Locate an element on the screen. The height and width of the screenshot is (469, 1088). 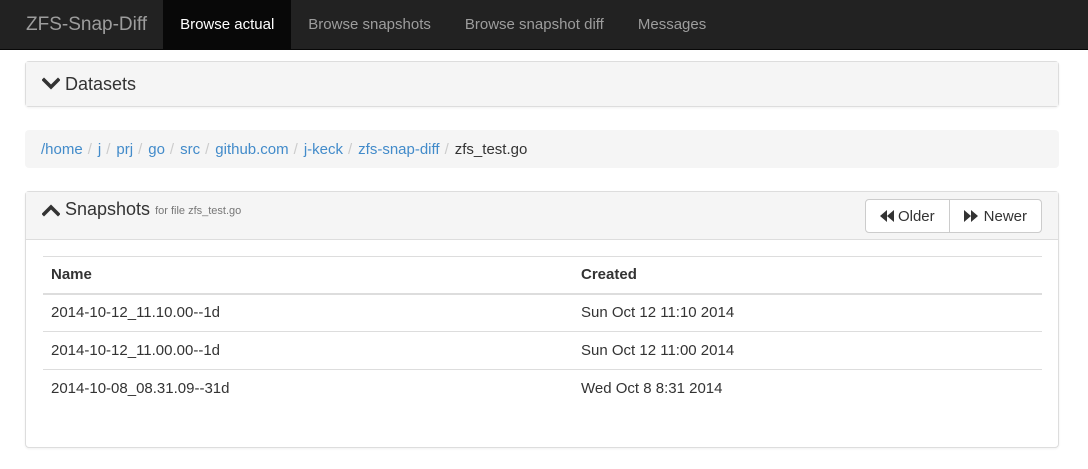
breadcrumb-item-prj: prj is located at coordinates (124, 149).